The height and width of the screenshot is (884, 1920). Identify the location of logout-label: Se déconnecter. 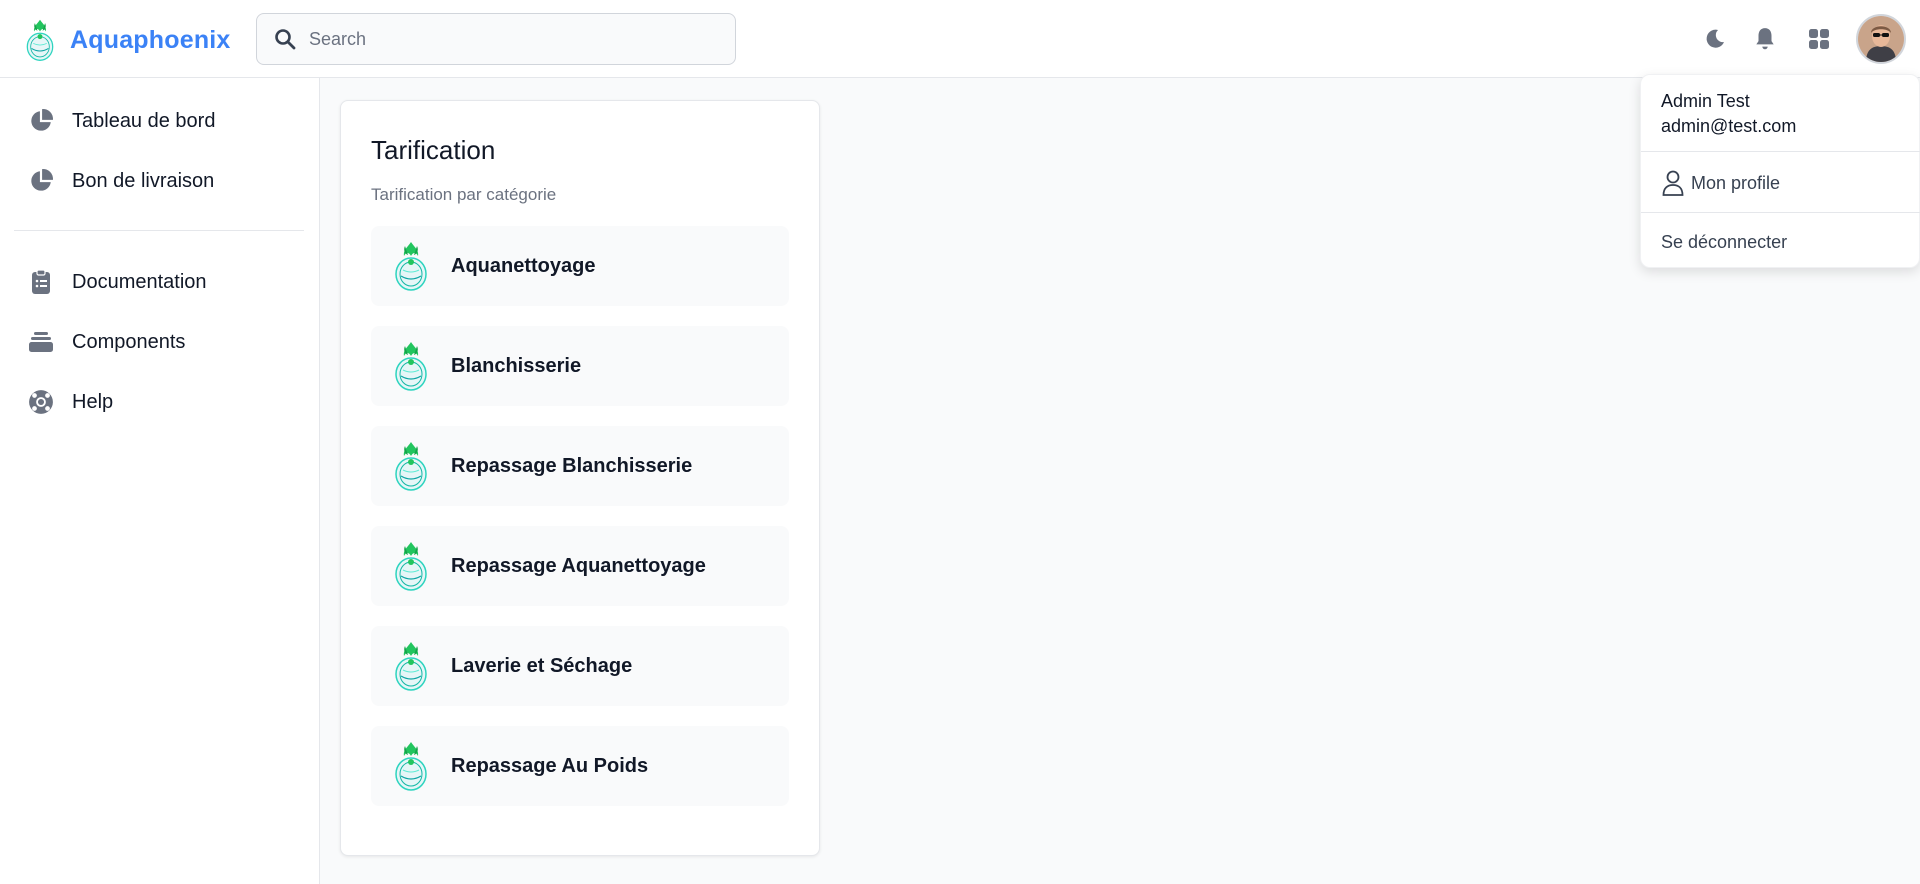
(1724, 242).